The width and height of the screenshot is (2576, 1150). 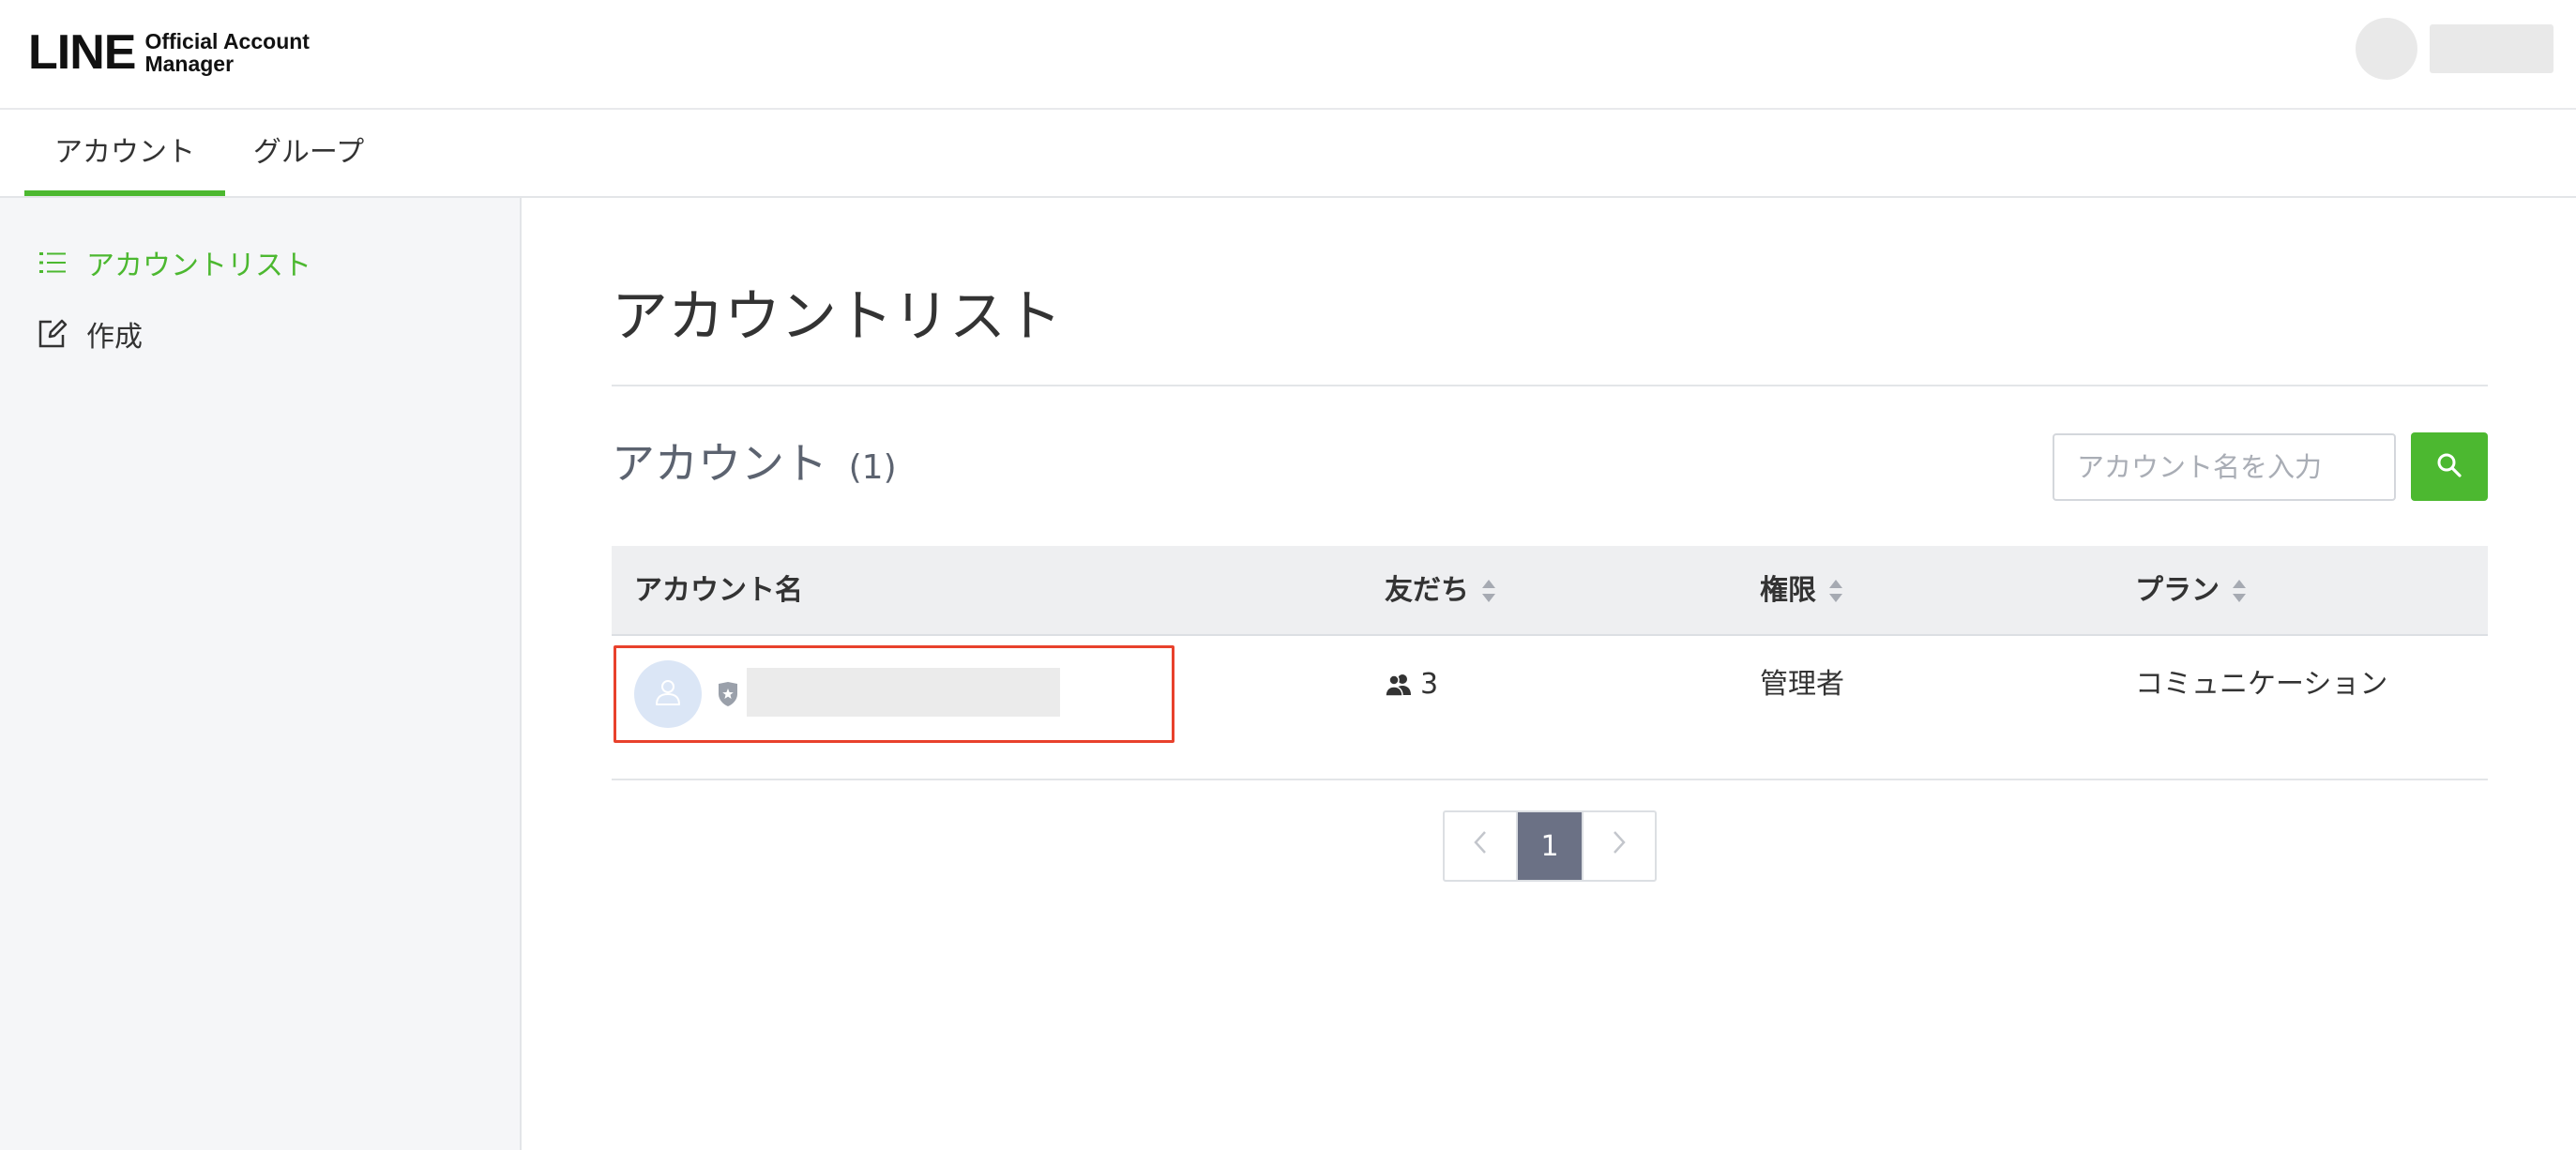 I want to click on user-icon, so click(x=668, y=694).